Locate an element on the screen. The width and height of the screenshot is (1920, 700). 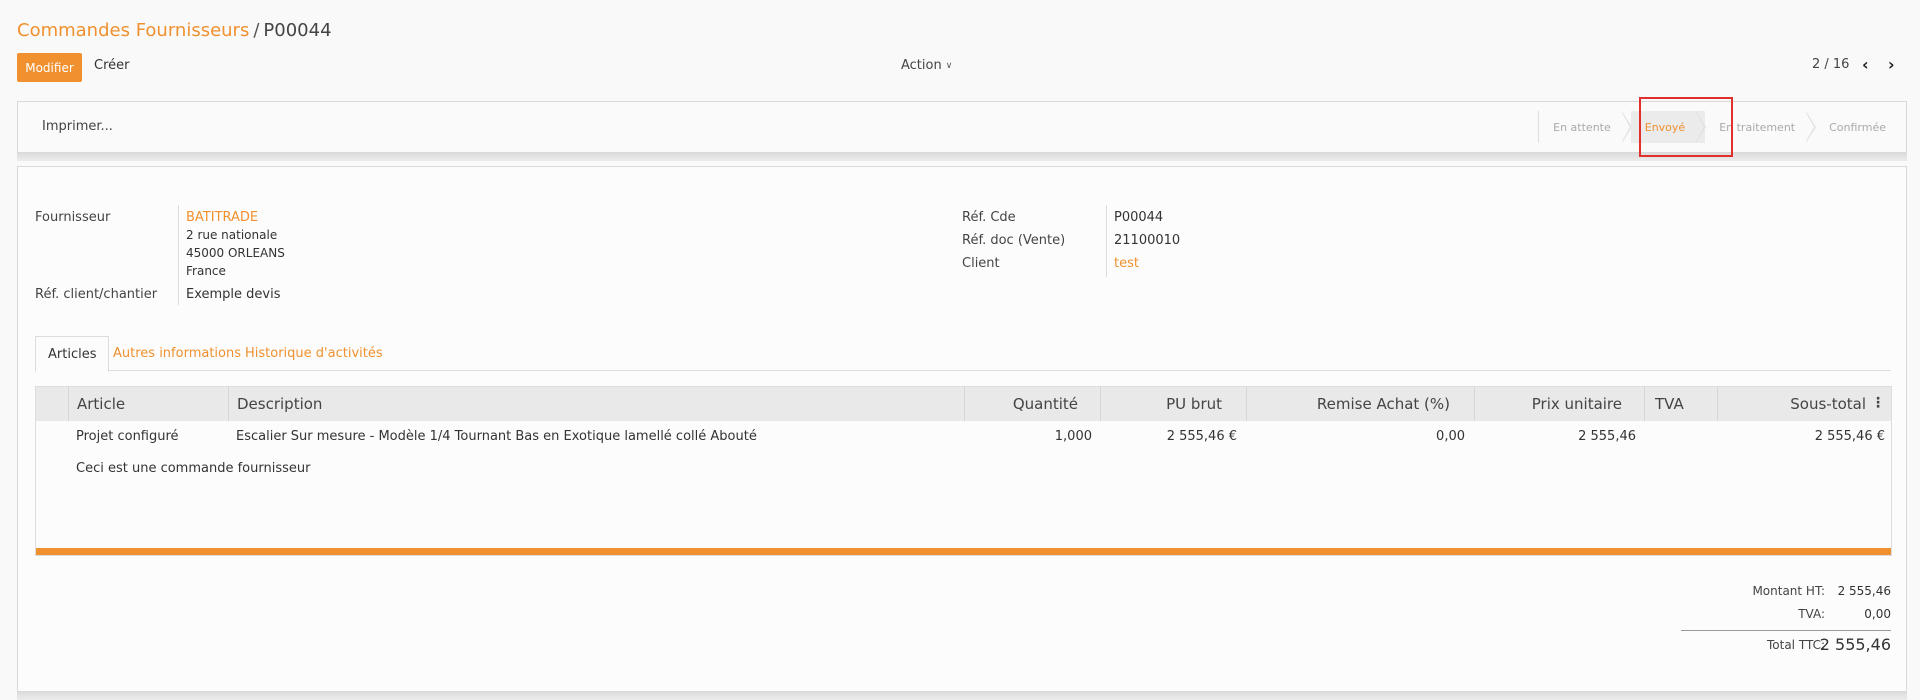
tab-autres-informations: Autres informations is located at coordinates (177, 353).